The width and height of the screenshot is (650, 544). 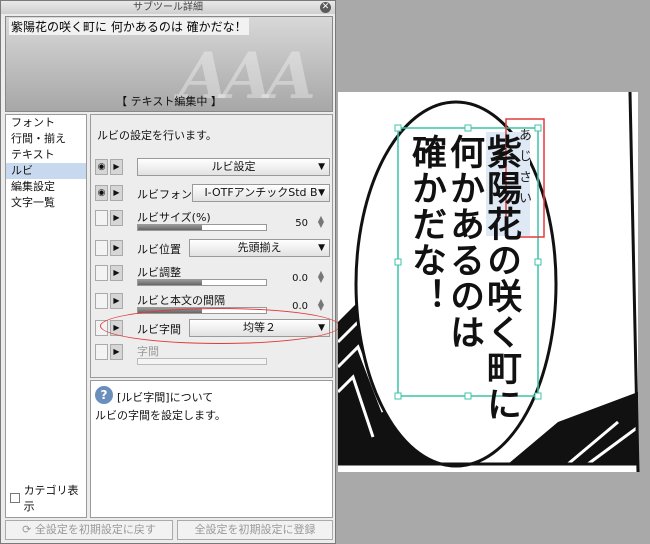 I want to click on reset-icon: ⟳, so click(x=28, y=529).